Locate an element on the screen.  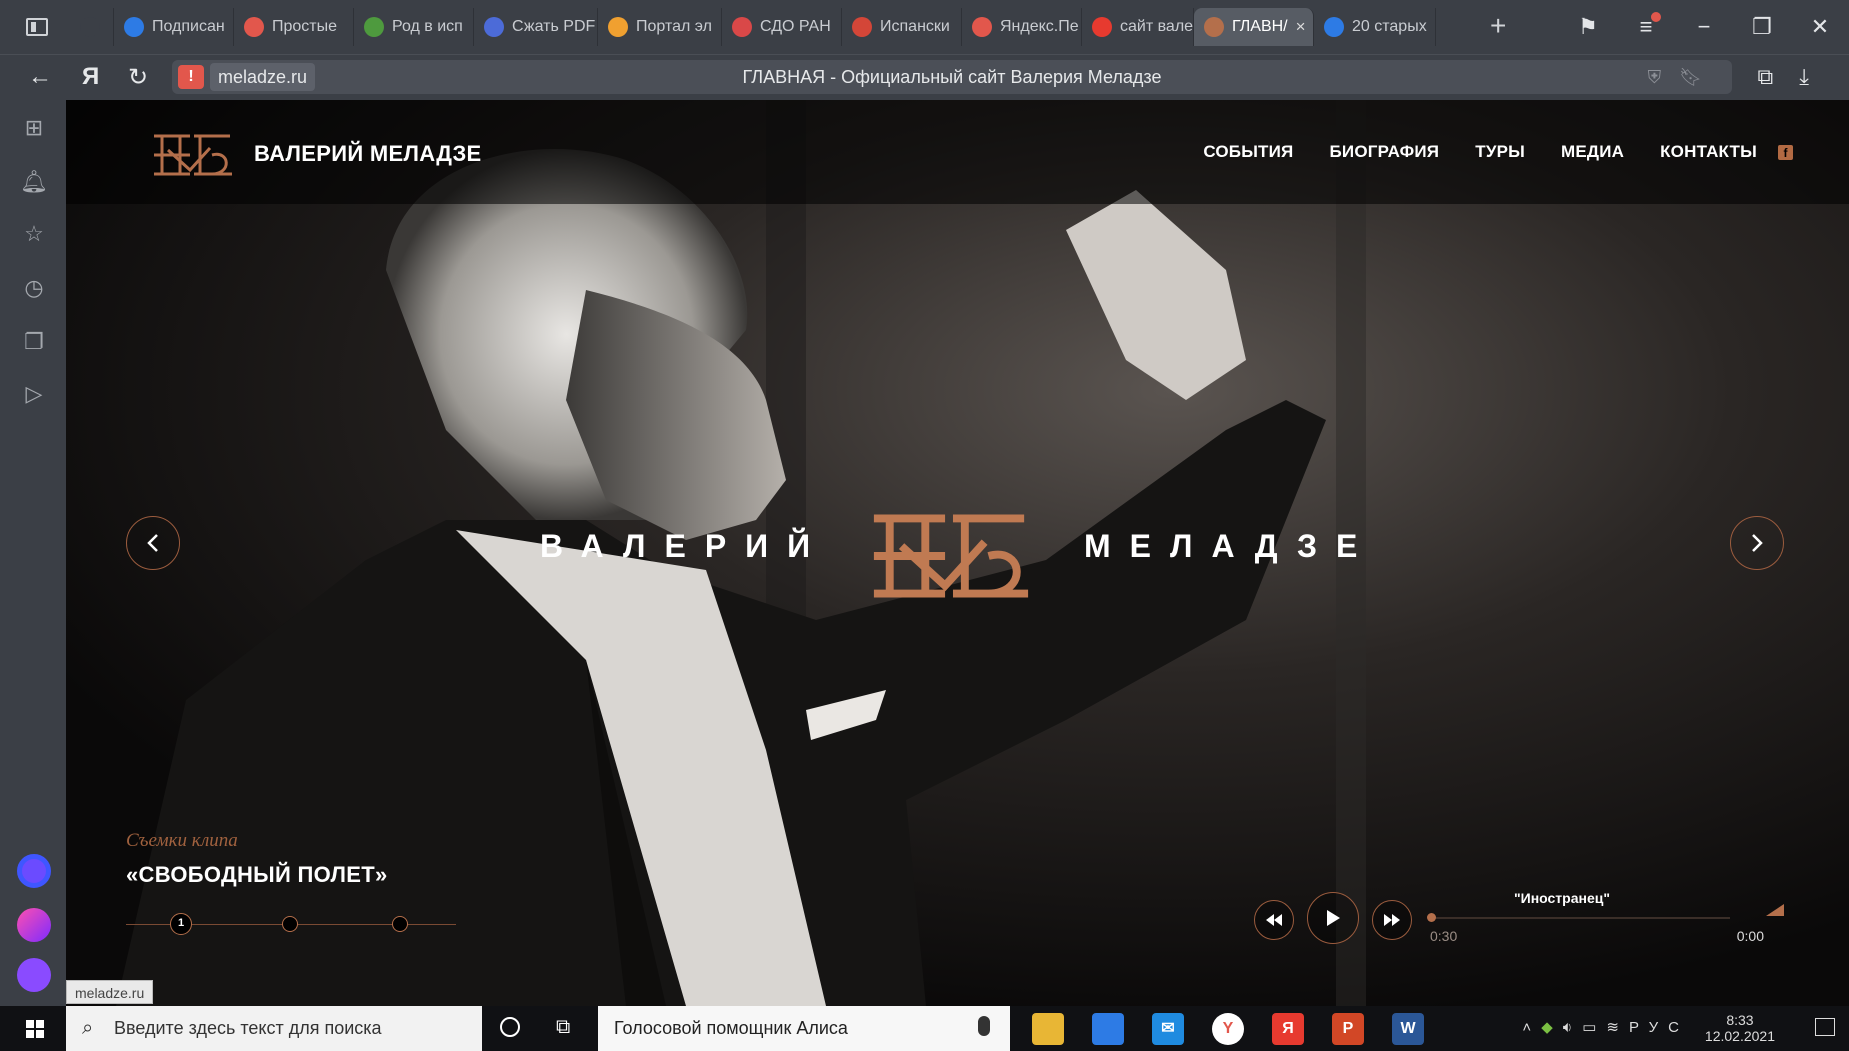
yandex-browser-icon: Y is located at coordinates (1228, 1029).